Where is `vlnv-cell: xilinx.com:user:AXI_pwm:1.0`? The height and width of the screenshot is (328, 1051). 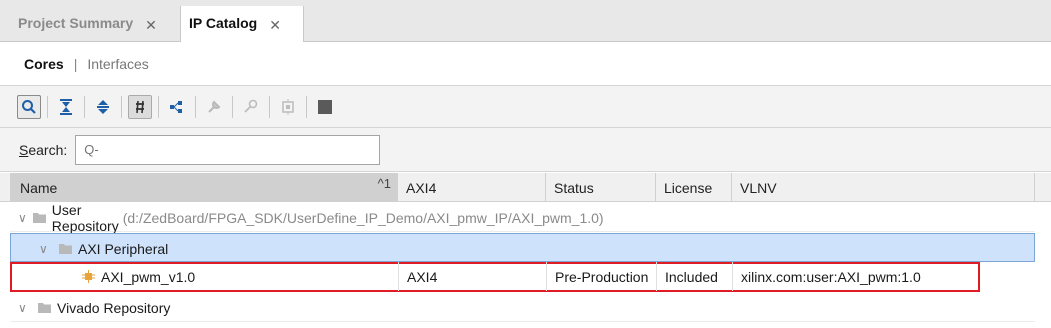
vlnv-cell: xilinx.com:user:AXI_pwm:1.0 is located at coordinates (856, 276).